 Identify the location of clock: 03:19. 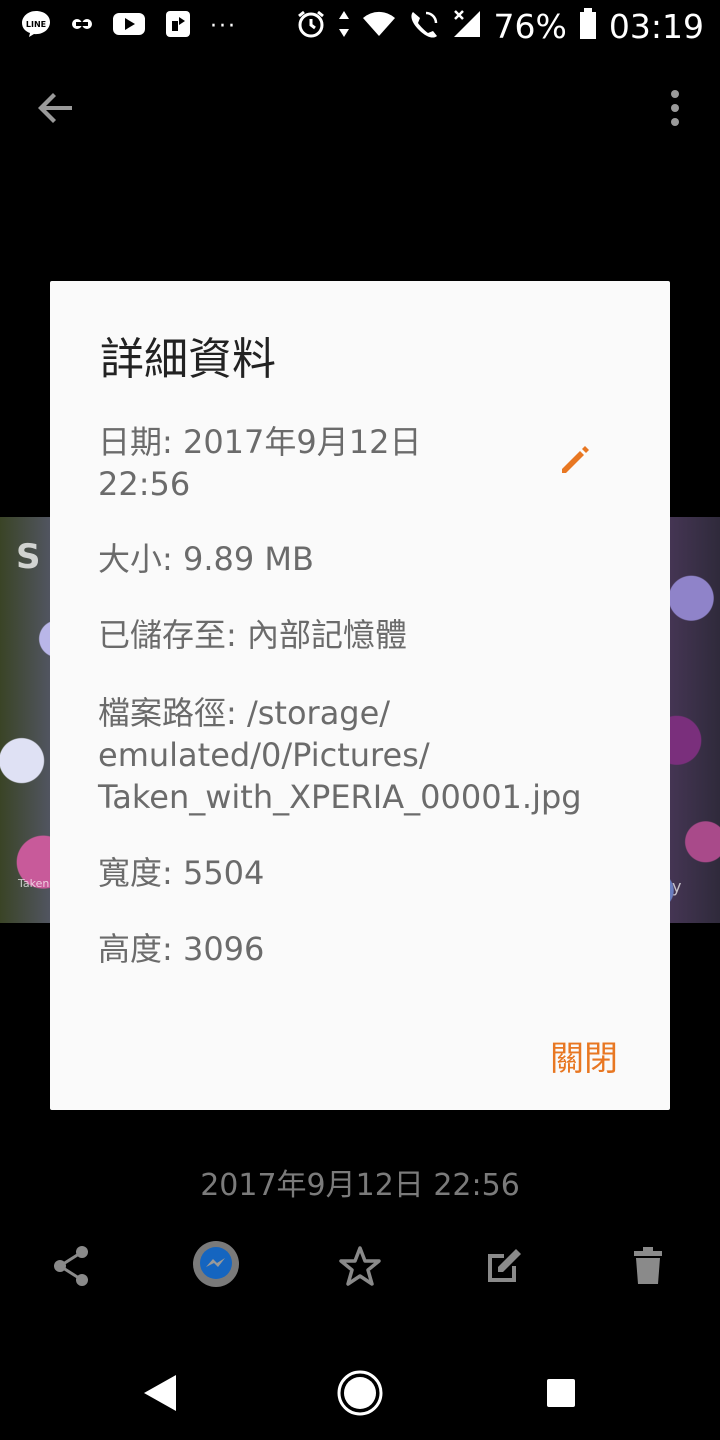
(656, 26).